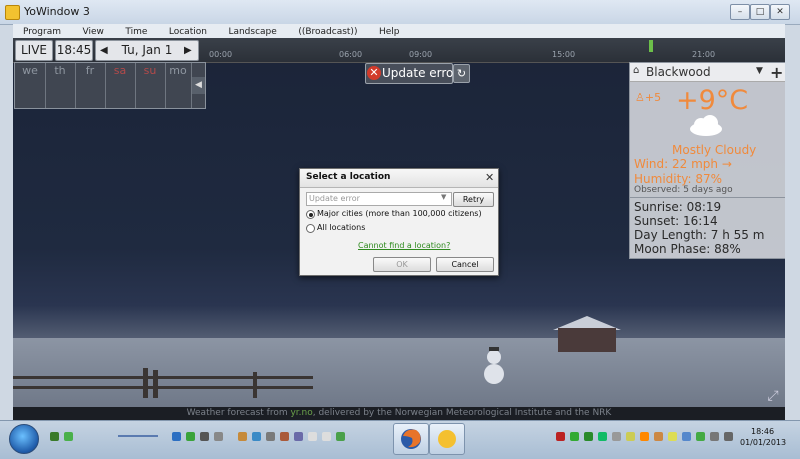  Describe the element at coordinates (706, 125) in the screenshot. I see `cloud-icon` at that location.